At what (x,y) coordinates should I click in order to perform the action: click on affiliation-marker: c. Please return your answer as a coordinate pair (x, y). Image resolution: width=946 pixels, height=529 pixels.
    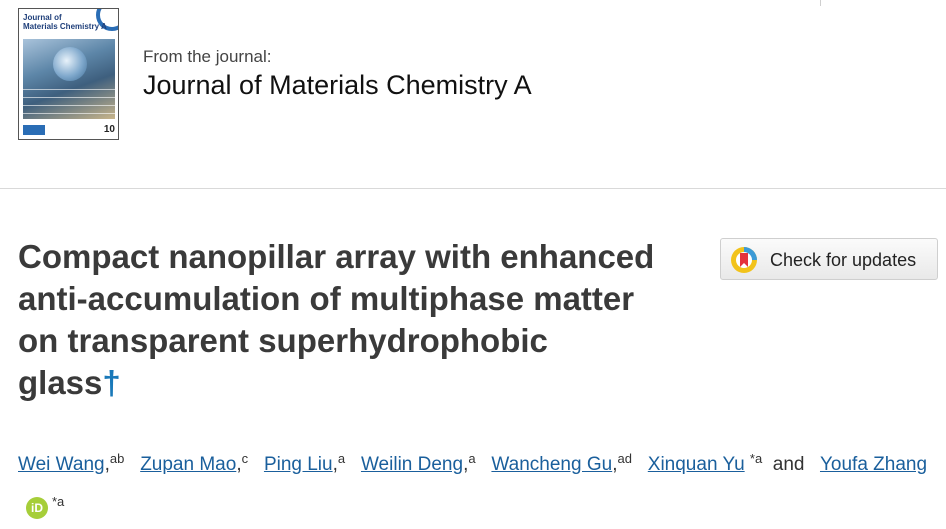
    Looking at the image, I should click on (245, 458).